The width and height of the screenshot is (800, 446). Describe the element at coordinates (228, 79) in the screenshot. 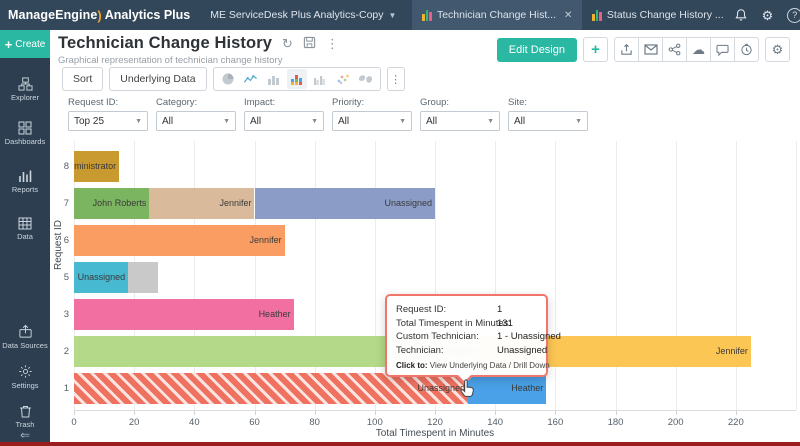

I see `pie-chart-icon` at that location.